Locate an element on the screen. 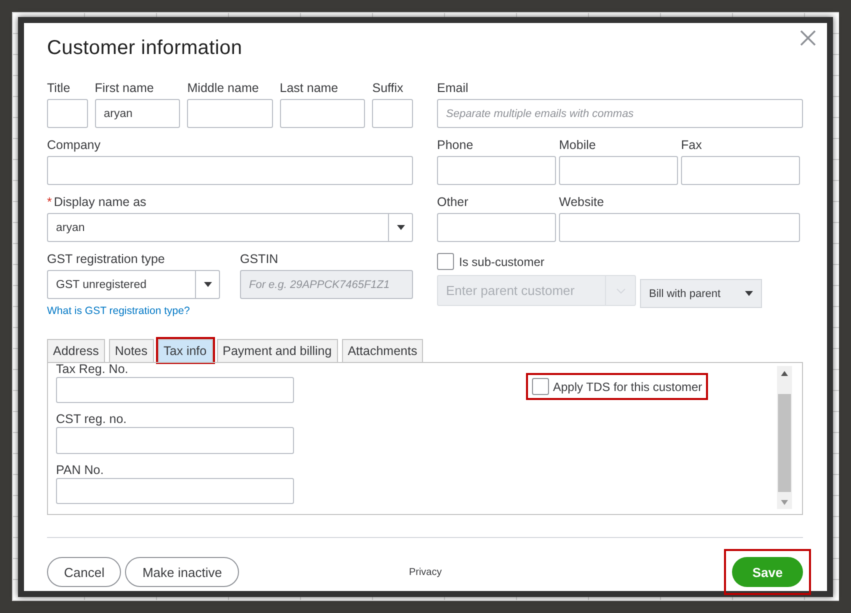 This screenshot has width=851, height=613. bill-option-select: Bill with parent is located at coordinates (701, 293).